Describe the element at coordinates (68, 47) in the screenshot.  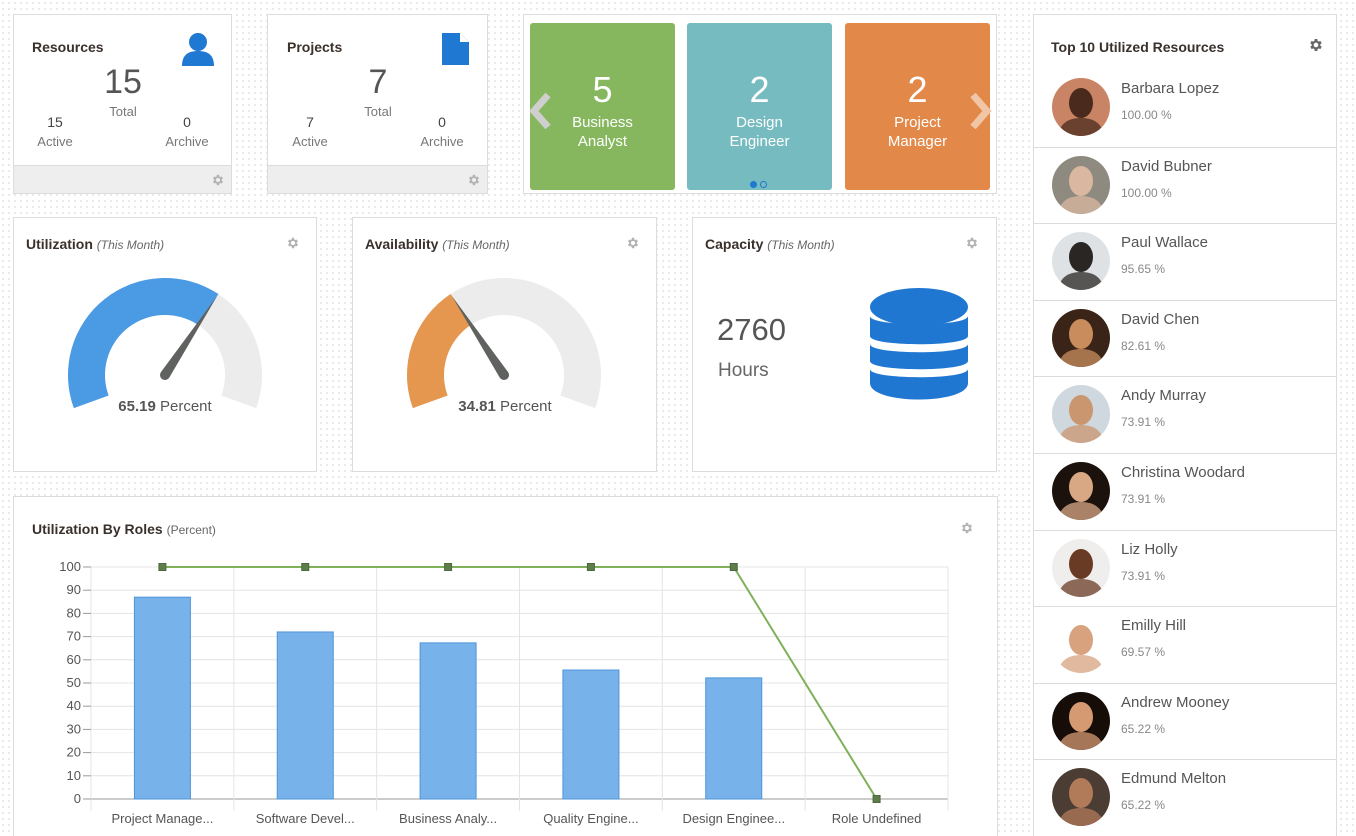
I see `resources-title: Resources` at that location.